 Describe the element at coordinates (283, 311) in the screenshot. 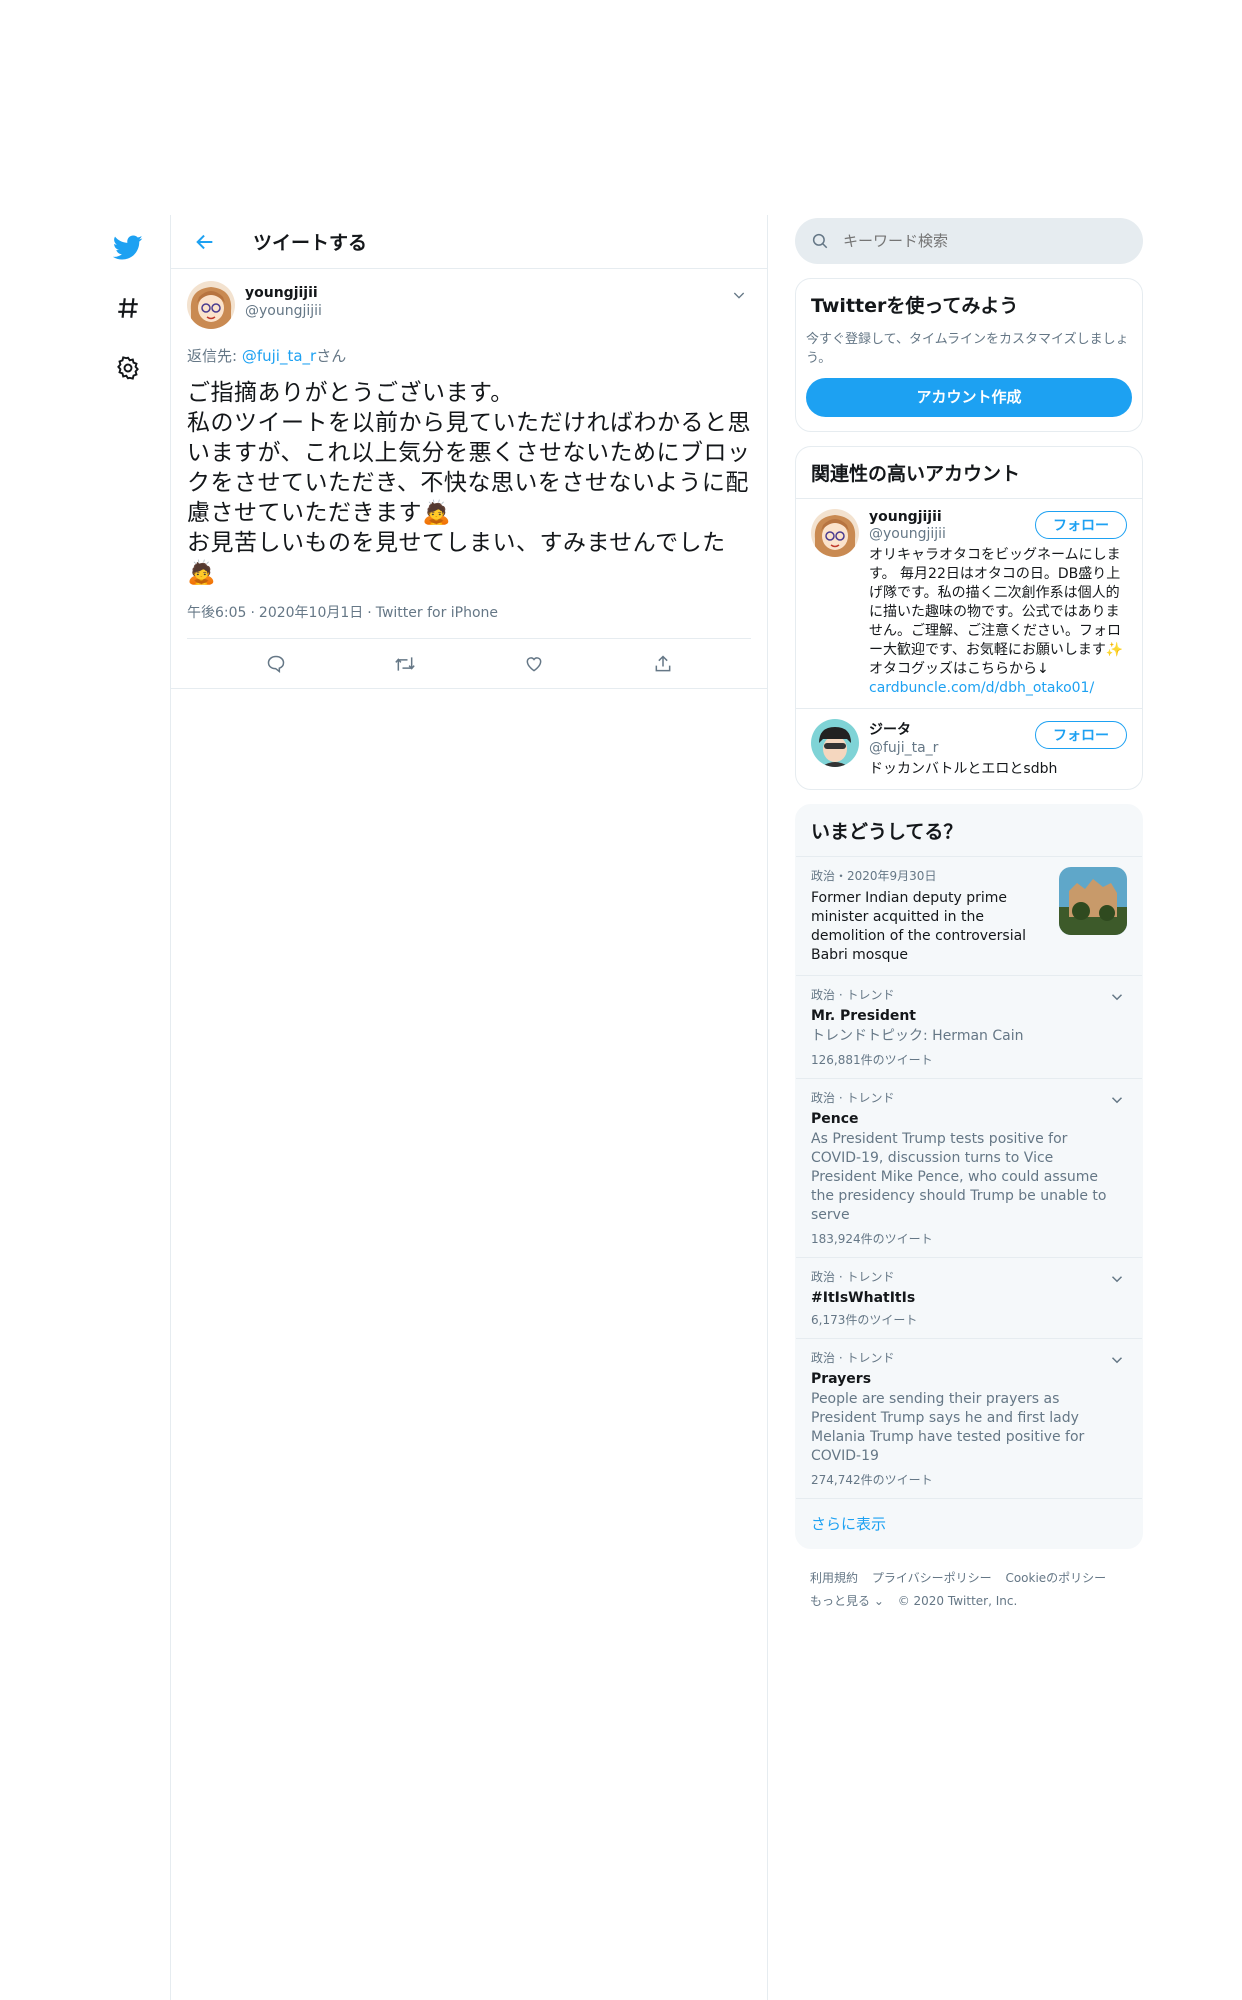

I see `author-handle: @youngjijii` at that location.